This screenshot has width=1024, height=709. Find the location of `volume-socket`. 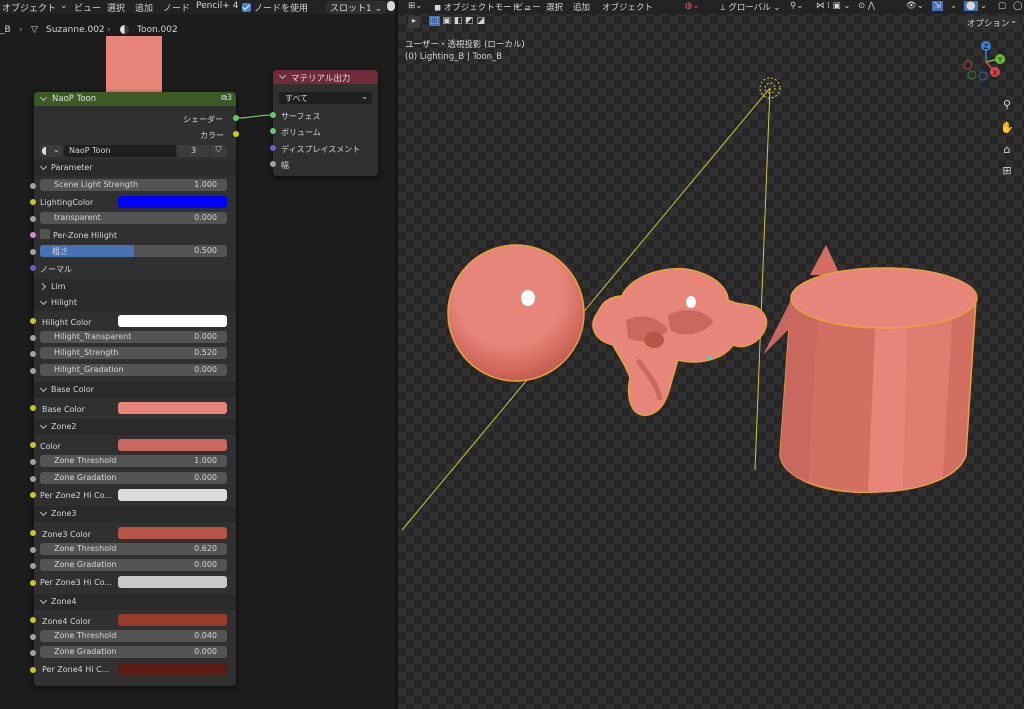

volume-socket is located at coordinates (273, 131).